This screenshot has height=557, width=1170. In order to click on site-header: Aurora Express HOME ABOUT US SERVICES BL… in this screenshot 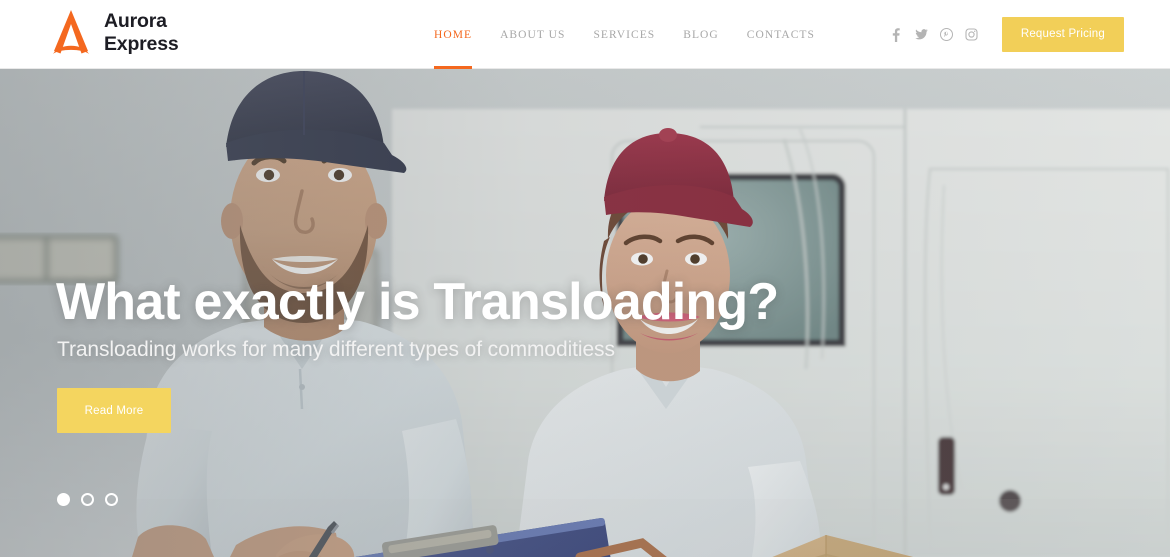, I will do `click(585, 34)`.